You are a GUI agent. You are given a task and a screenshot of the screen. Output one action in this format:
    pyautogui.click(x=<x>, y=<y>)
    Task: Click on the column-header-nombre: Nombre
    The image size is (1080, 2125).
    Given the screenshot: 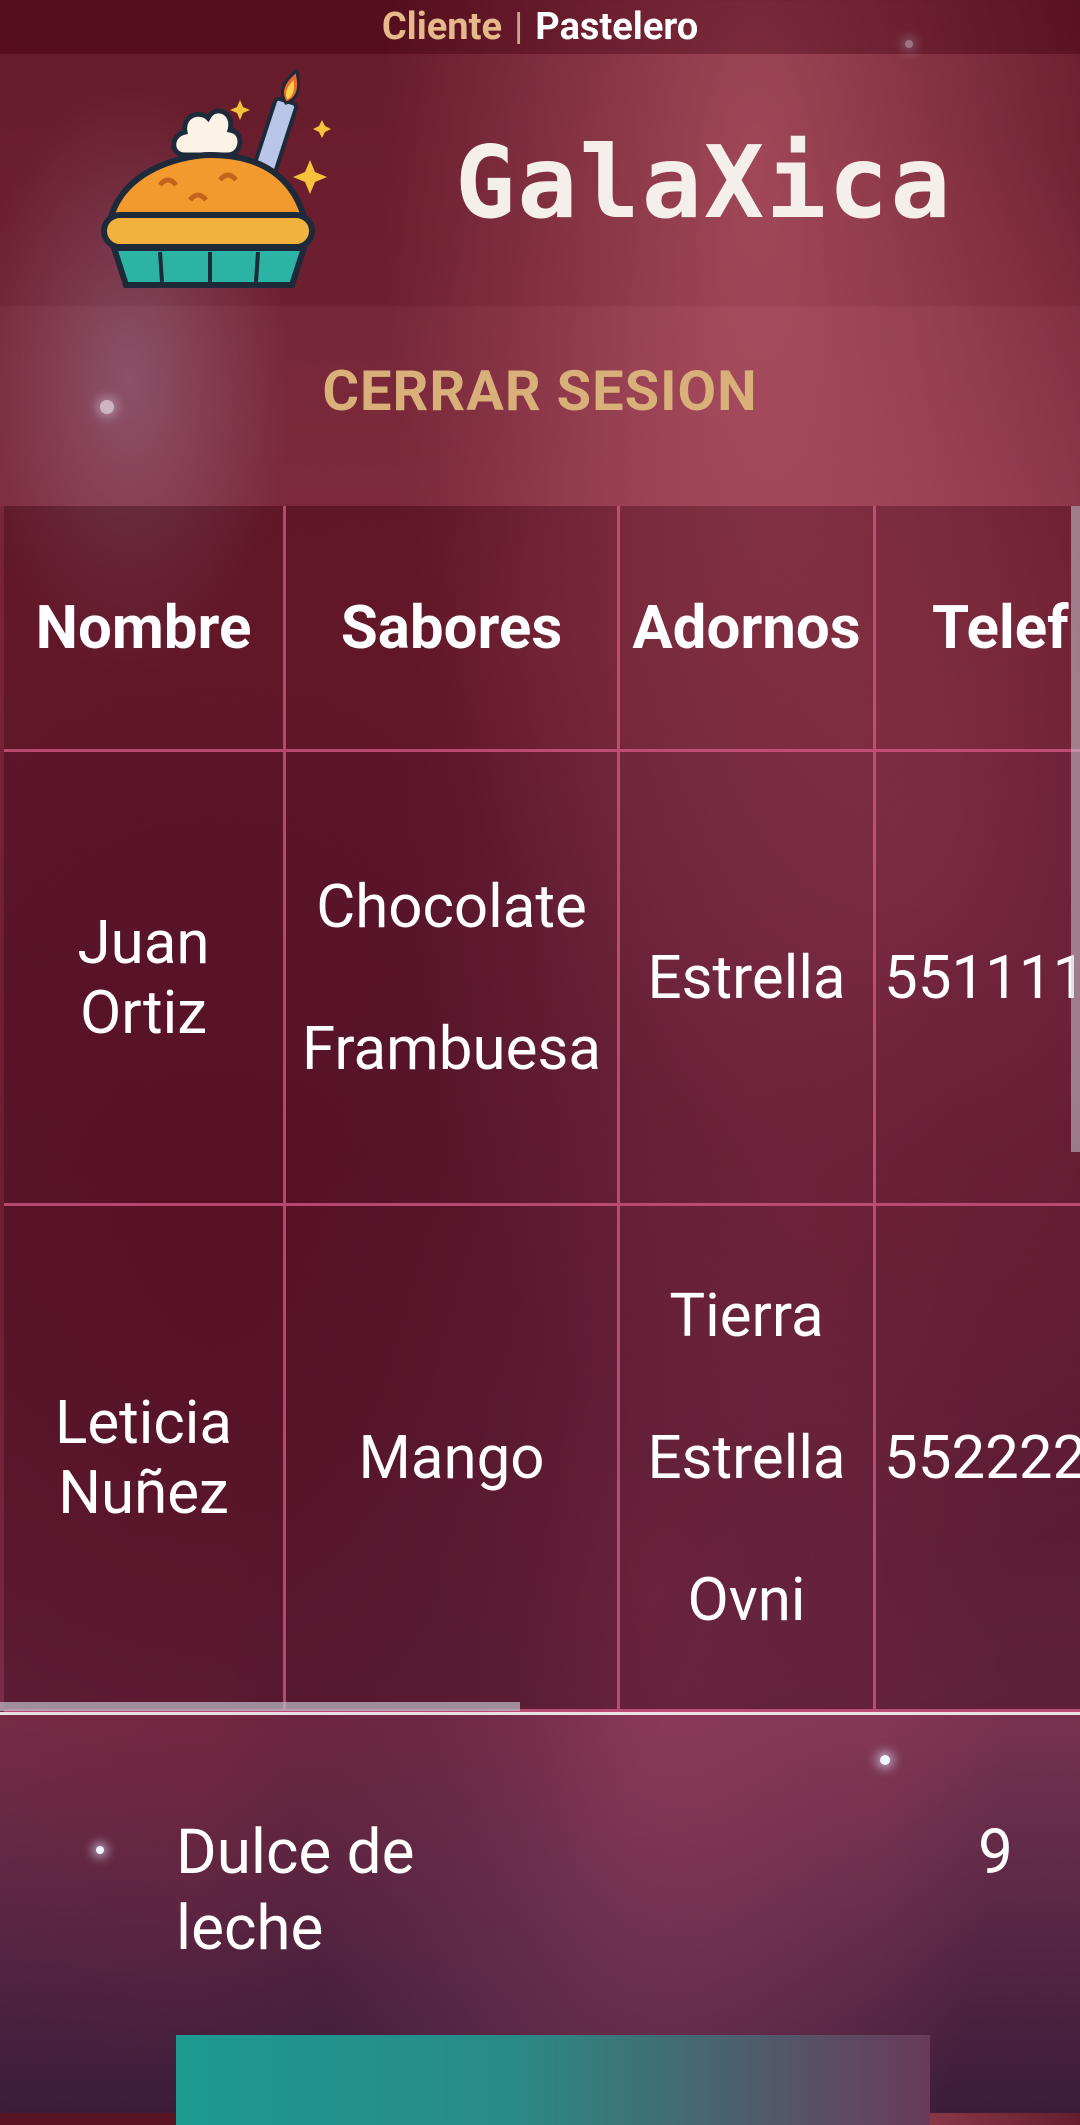 What is the action you would take?
    pyautogui.click(x=145, y=629)
    